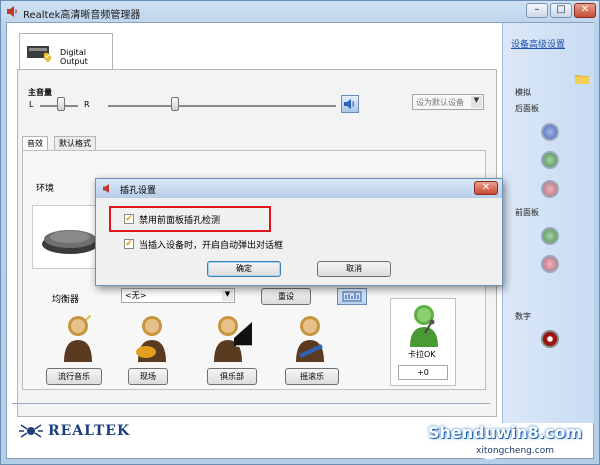 The image size is (600, 465). I want to click on ok-button: 确定, so click(244, 269).